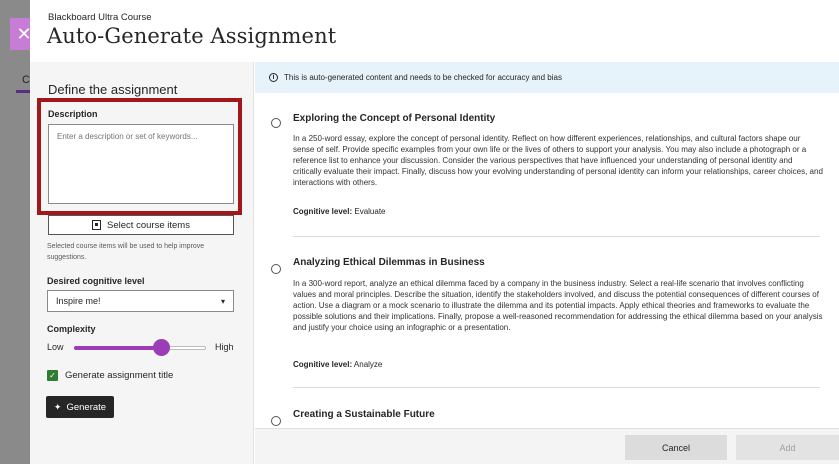 This screenshot has height=464, width=839. I want to click on panel-footer: Cancel Add, so click(547, 446).